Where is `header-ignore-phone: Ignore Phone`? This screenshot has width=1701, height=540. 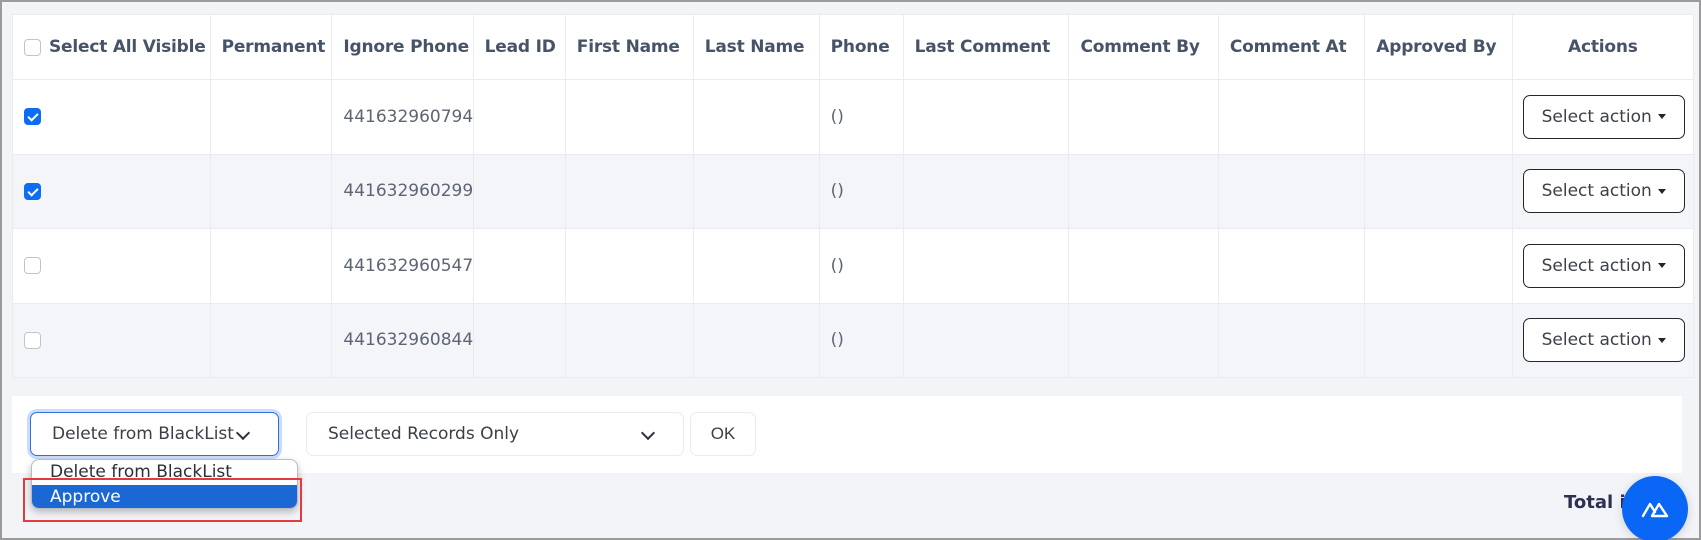
header-ignore-phone: Ignore Phone is located at coordinates (402, 47).